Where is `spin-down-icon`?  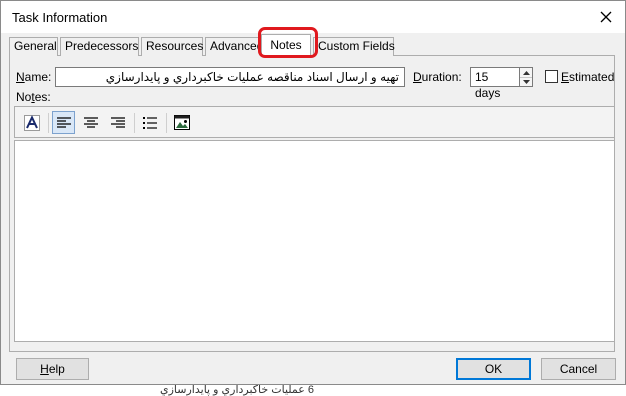 spin-down-icon is located at coordinates (526, 82).